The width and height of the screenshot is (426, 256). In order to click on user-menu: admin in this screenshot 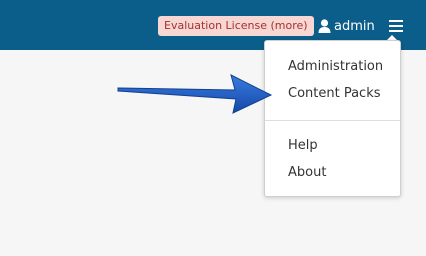, I will do `click(346, 26)`.